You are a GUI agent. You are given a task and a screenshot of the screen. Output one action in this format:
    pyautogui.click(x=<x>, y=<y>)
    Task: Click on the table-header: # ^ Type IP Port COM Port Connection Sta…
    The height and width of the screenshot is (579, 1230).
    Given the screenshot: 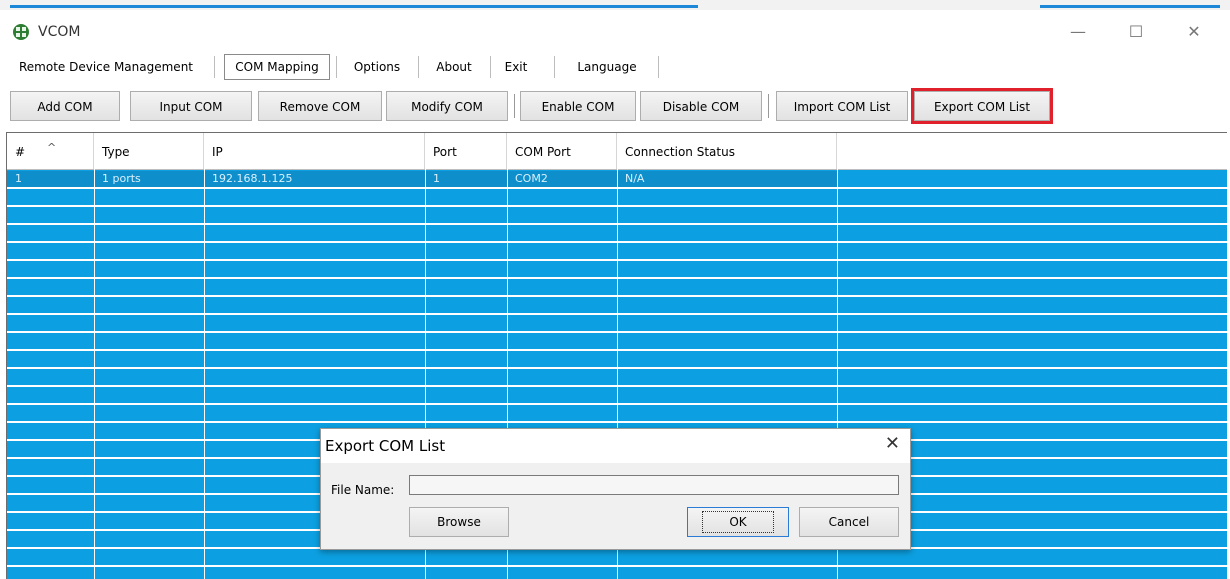 What is the action you would take?
    pyautogui.click(x=617, y=151)
    